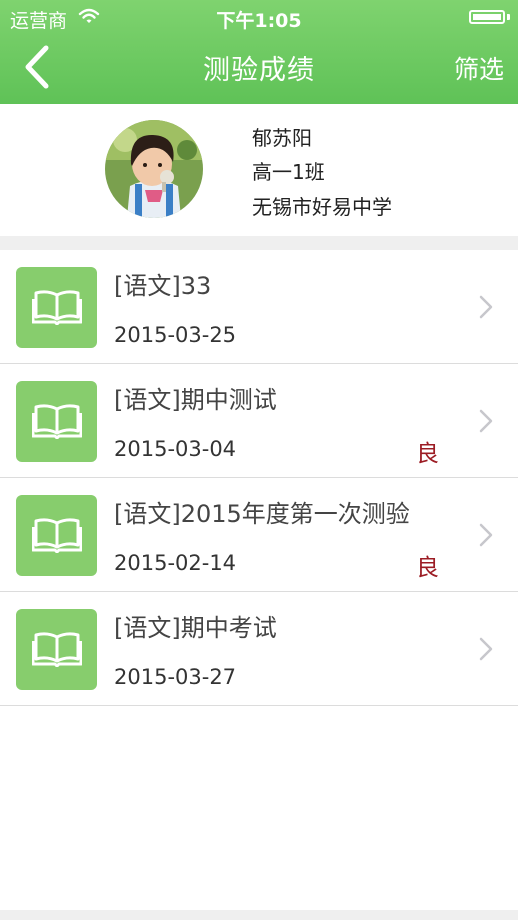 The height and width of the screenshot is (920, 518). I want to click on exam-row: [语文]2015年度第一次测验 2015-02-14 良, so click(259, 535).